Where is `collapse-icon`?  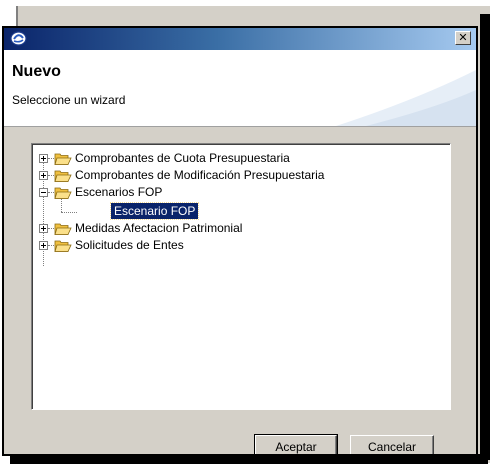
collapse-icon is located at coordinates (43, 192).